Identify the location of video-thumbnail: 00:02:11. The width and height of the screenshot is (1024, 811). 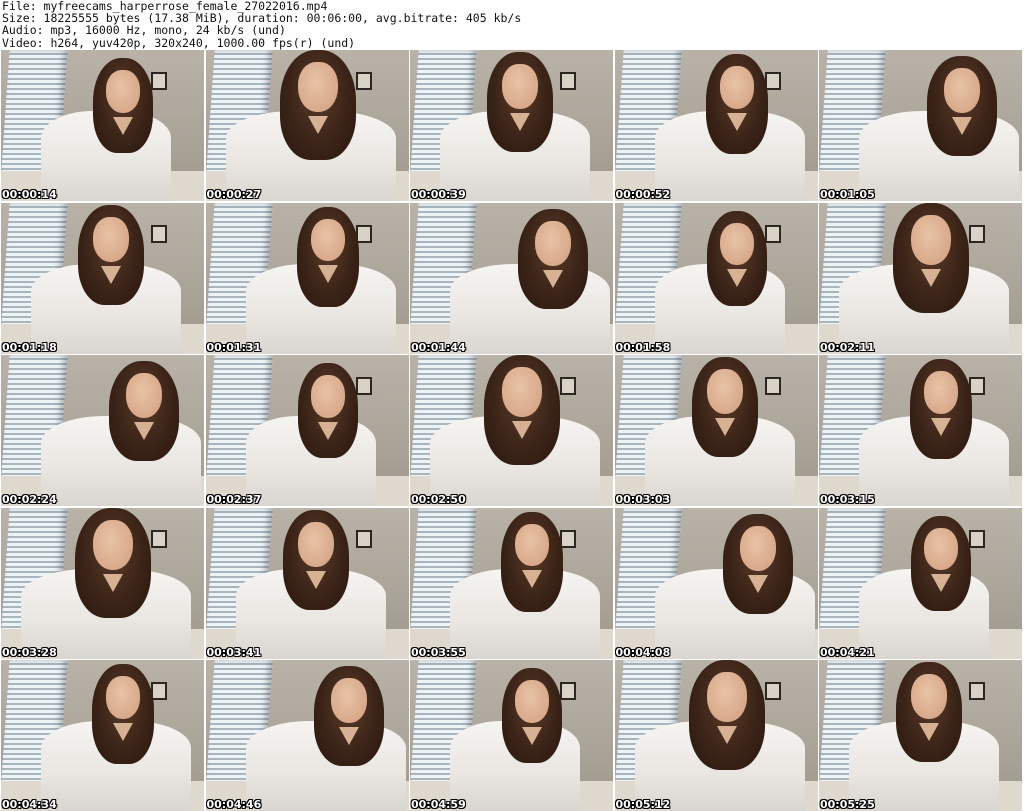
(920, 278).